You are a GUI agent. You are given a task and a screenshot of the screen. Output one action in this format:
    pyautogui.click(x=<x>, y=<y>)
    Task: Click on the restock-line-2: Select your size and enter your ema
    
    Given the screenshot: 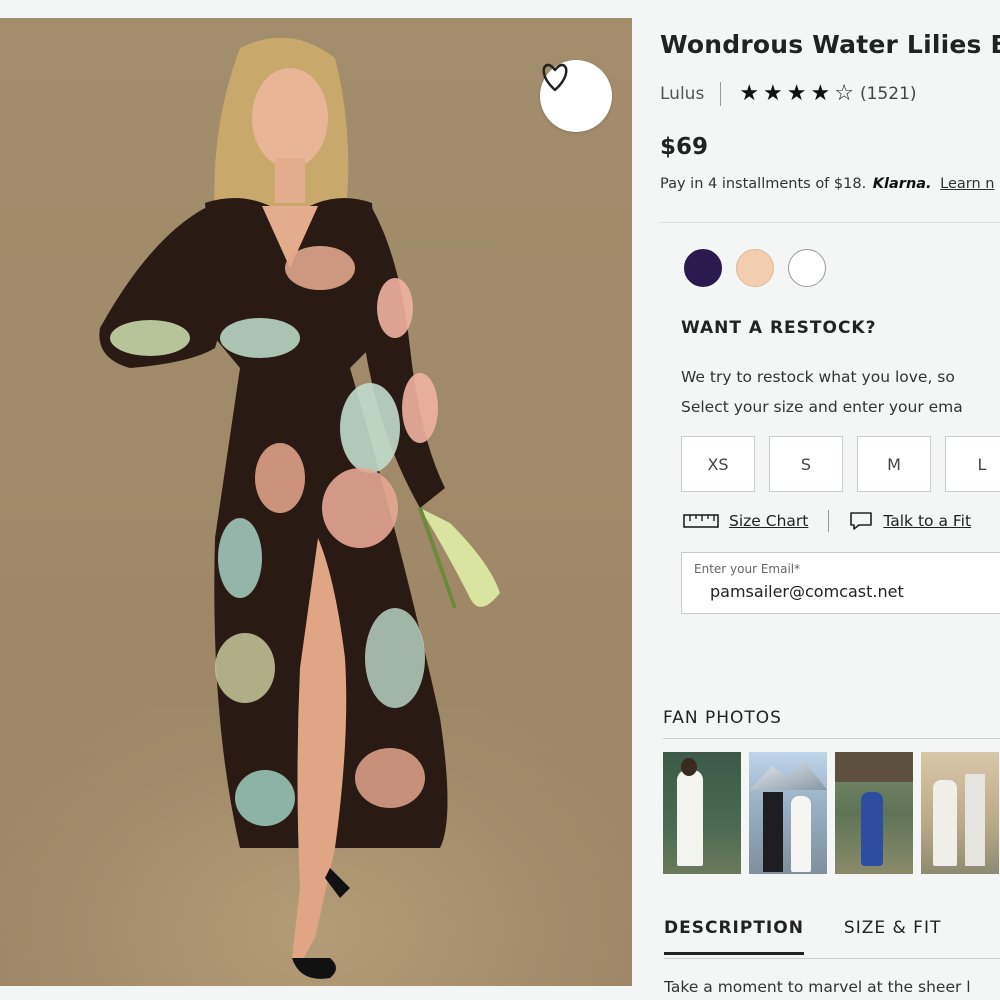 What is the action you would take?
    pyautogui.click(x=822, y=407)
    